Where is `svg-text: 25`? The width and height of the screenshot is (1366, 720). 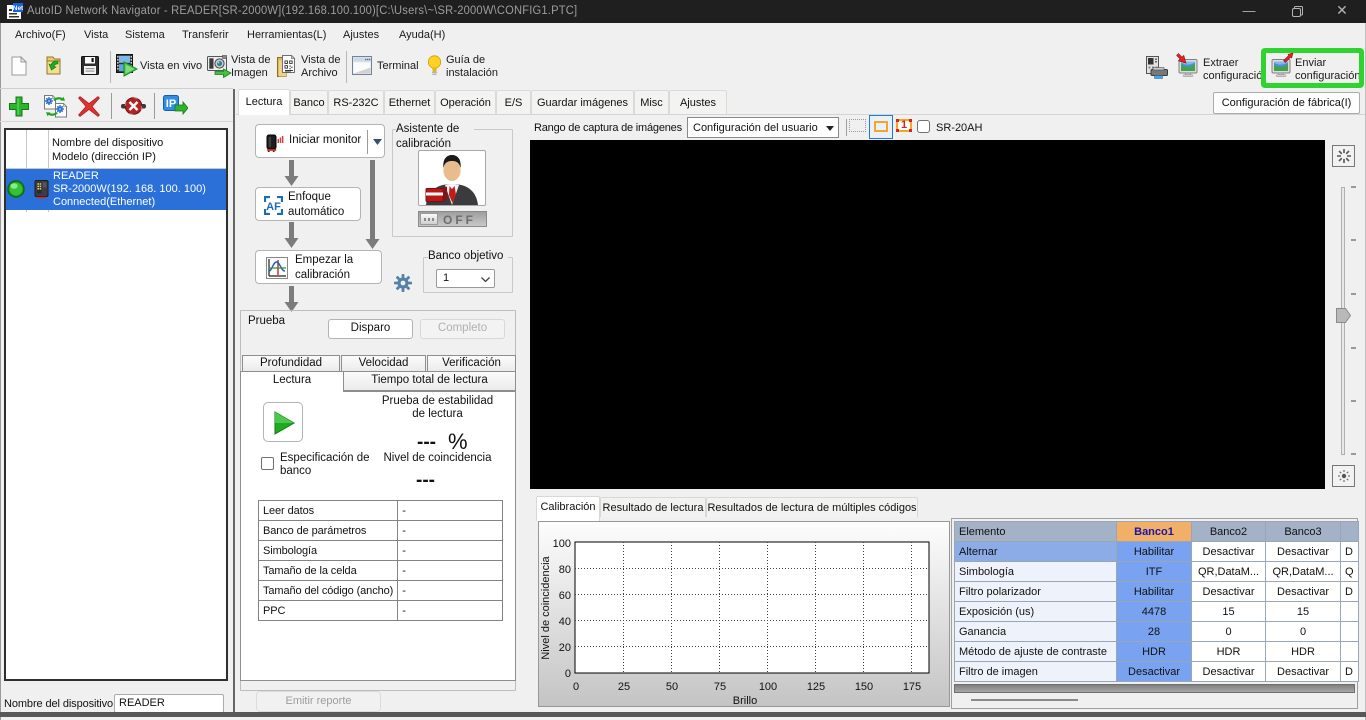 svg-text: 25 is located at coordinates (624, 687).